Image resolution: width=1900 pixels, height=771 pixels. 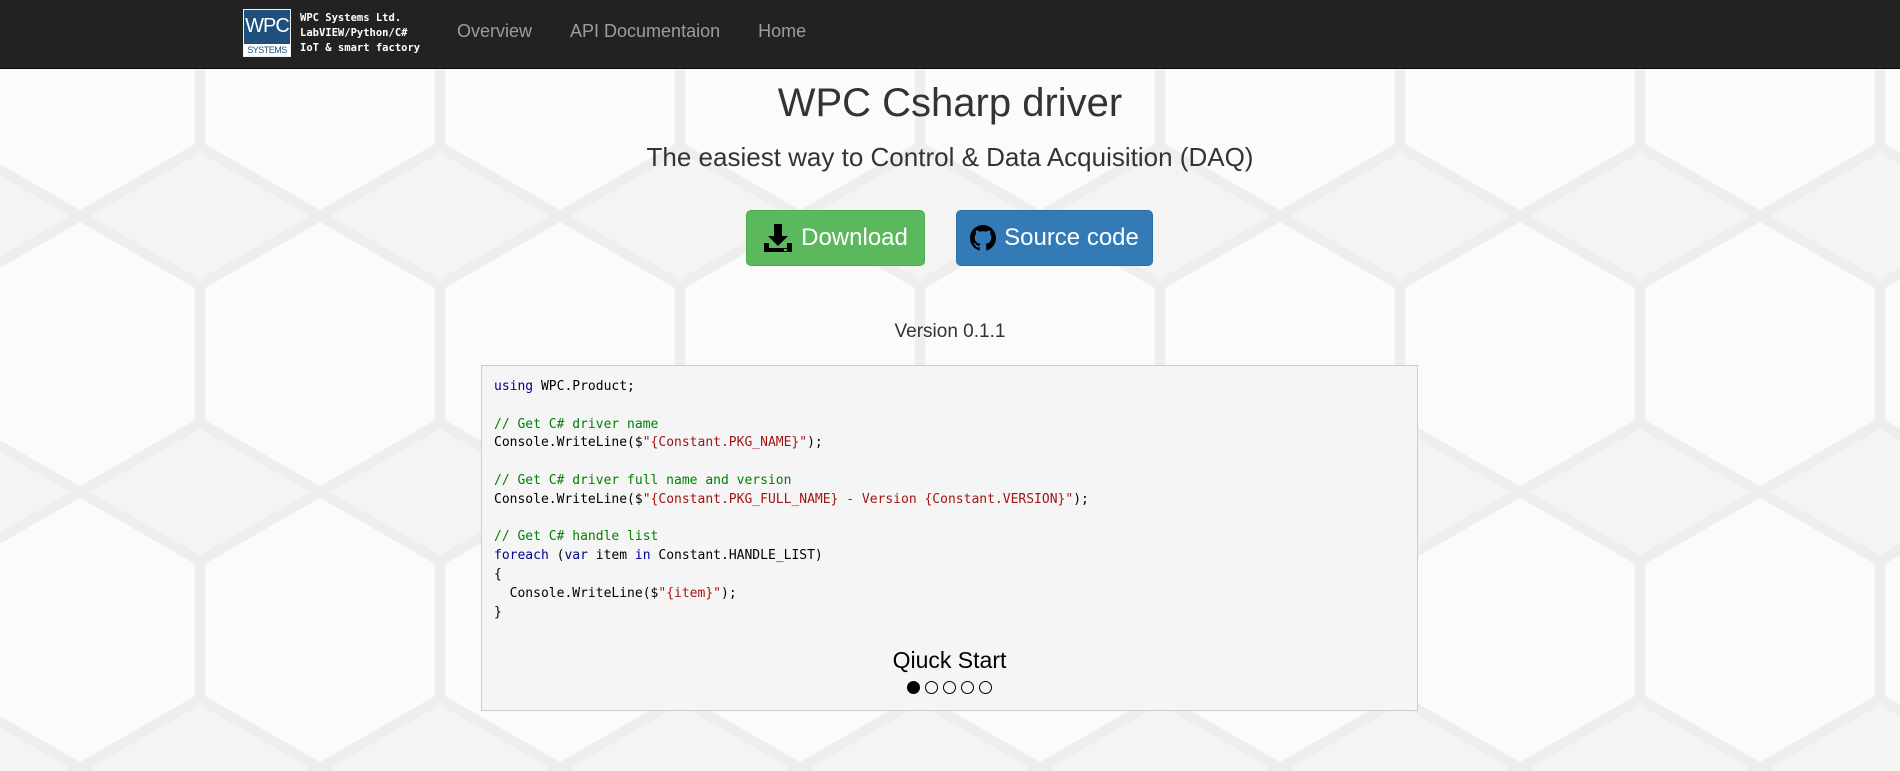 I want to click on source-code-button: Source code, so click(x=1054, y=238).